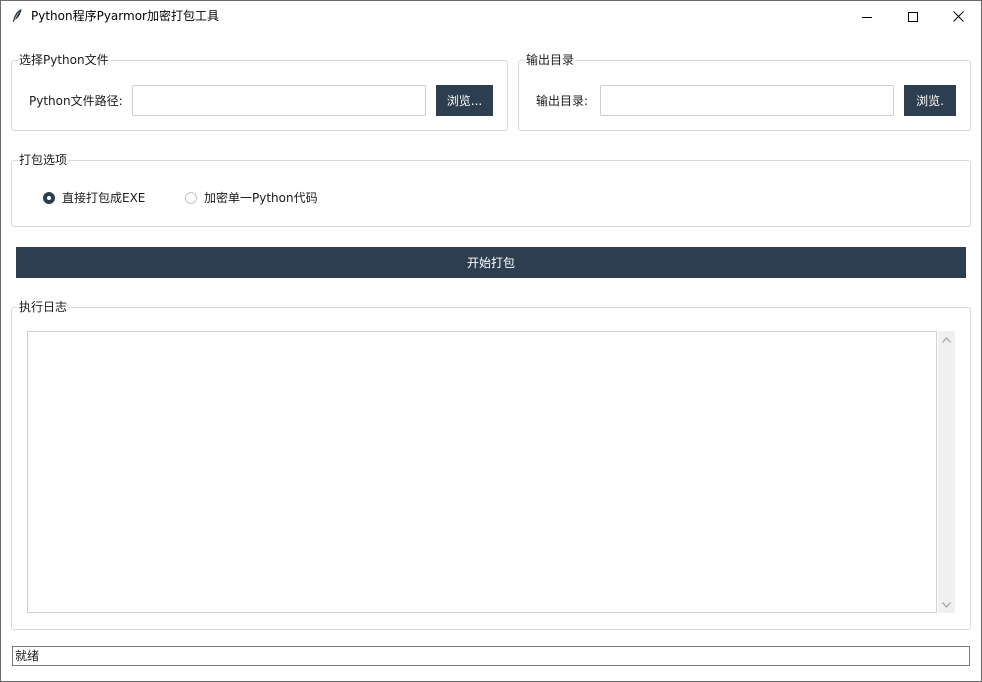 The height and width of the screenshot is (682, 982). What do you see at coordinates (17, 15) in the screenshot?
I see `feather-icon` at bounding box center [17, 15].